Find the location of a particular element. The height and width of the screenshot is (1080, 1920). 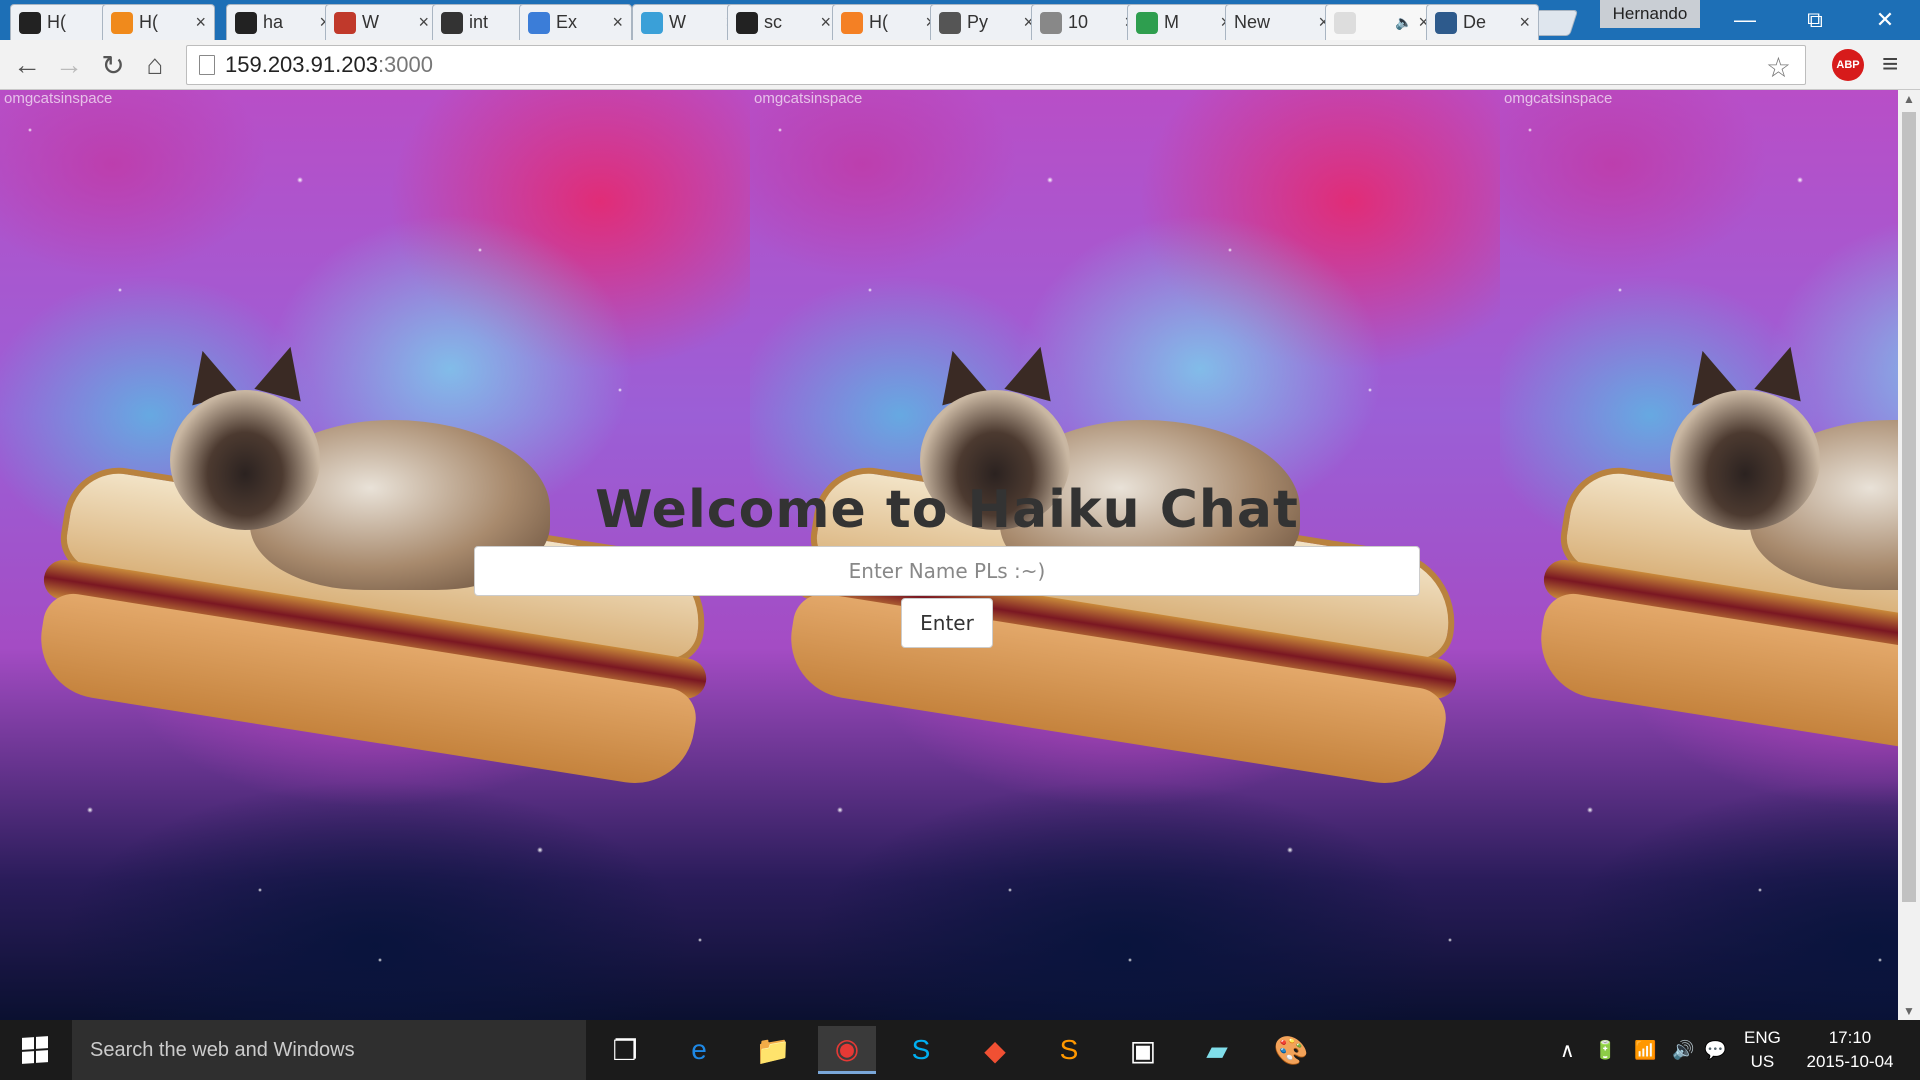

url-port: :3000 is located at coordinates (405, 64).